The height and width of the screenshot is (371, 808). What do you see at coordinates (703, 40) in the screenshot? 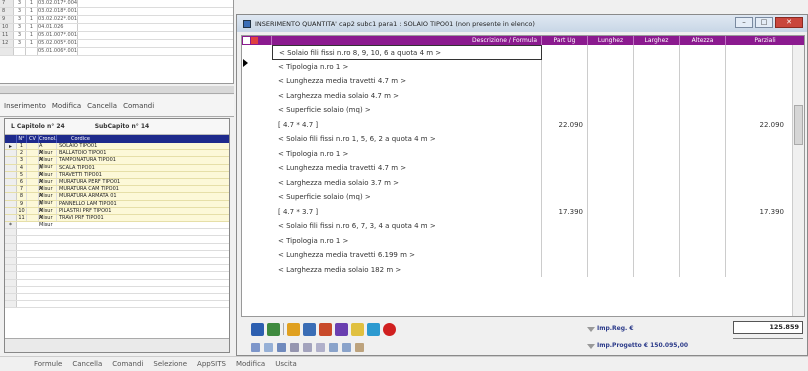
I see `col-altezza: Altezza` at bounding box center [703, 40].